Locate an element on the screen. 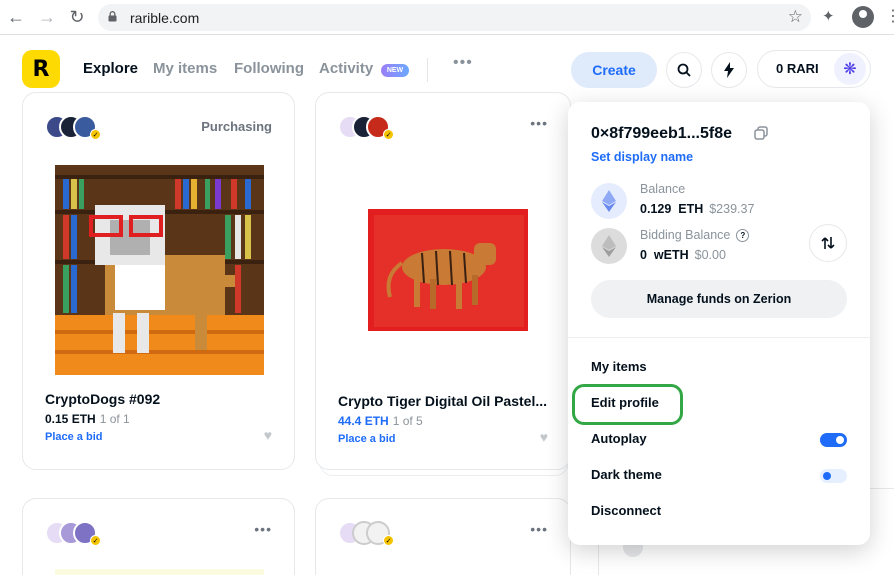 The height and width of the screenshot is (575, 894). help-icon: ? is located at coordinates (743, 235).